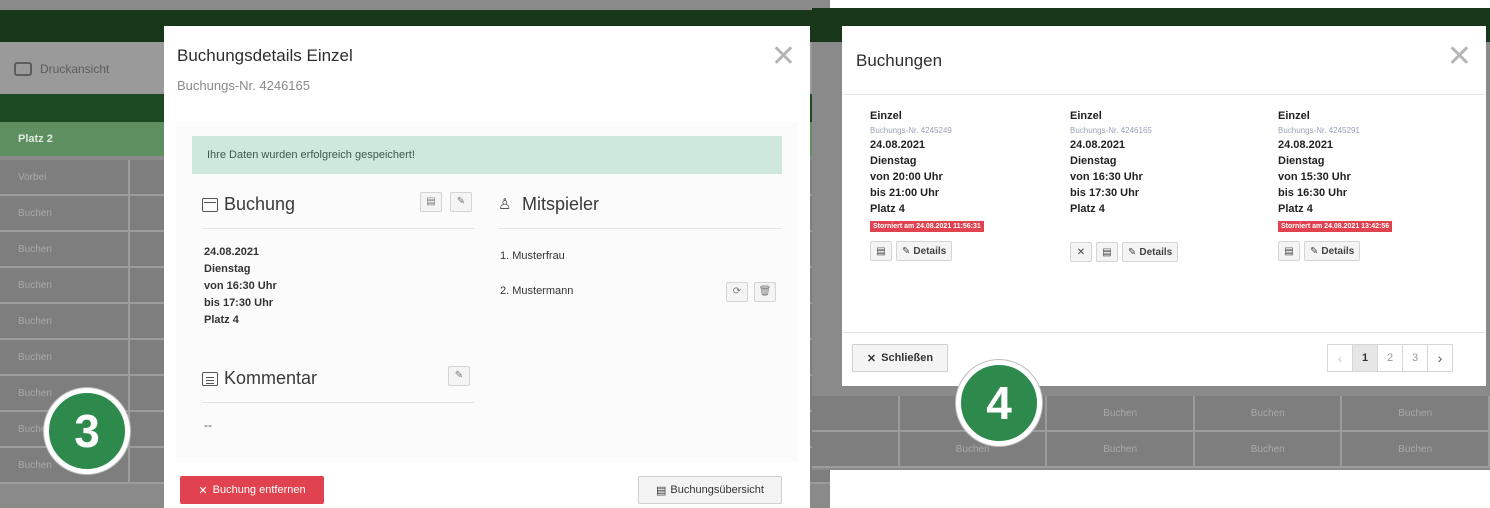 Image resolution: width=1490 pixels, height=508 pixels. I want to click on page-button: 3, so click(1415, 358).